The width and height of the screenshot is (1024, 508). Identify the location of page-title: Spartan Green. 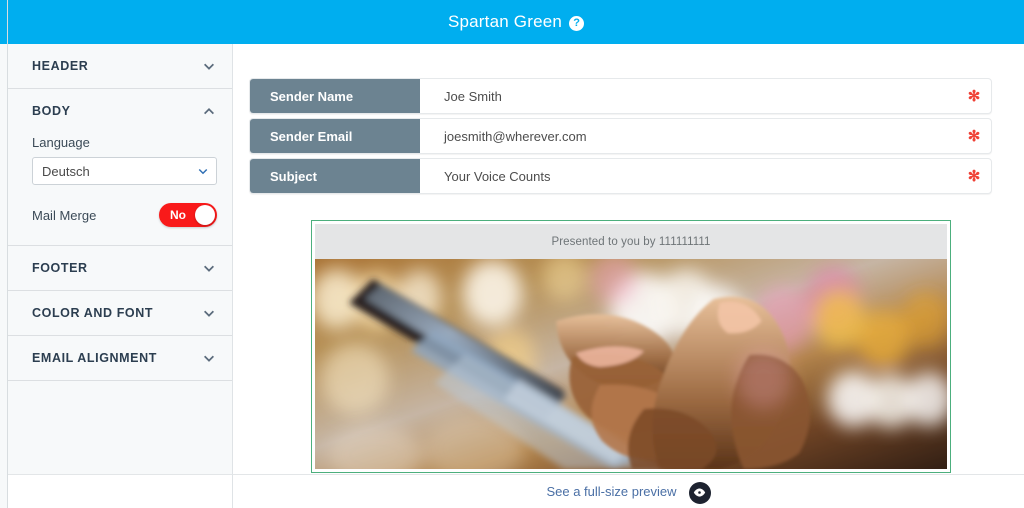
(505, 21).